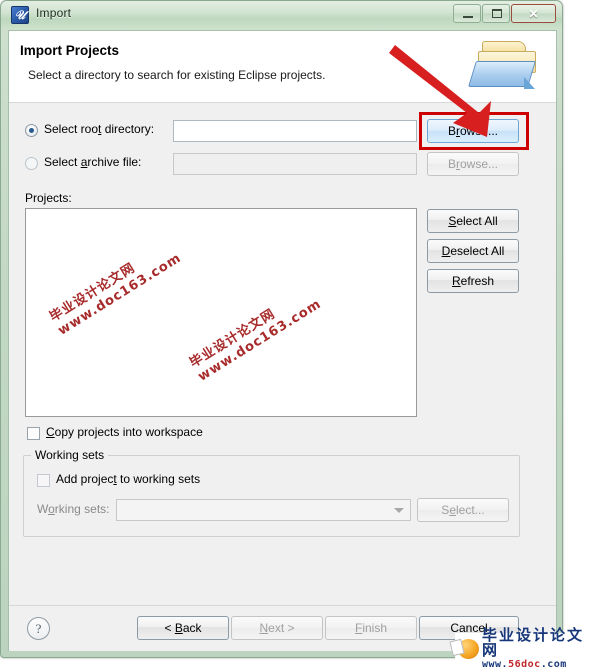 The height and width of the screenshot is (670, 599). I want to click on minimize-button, so click(467, 13).